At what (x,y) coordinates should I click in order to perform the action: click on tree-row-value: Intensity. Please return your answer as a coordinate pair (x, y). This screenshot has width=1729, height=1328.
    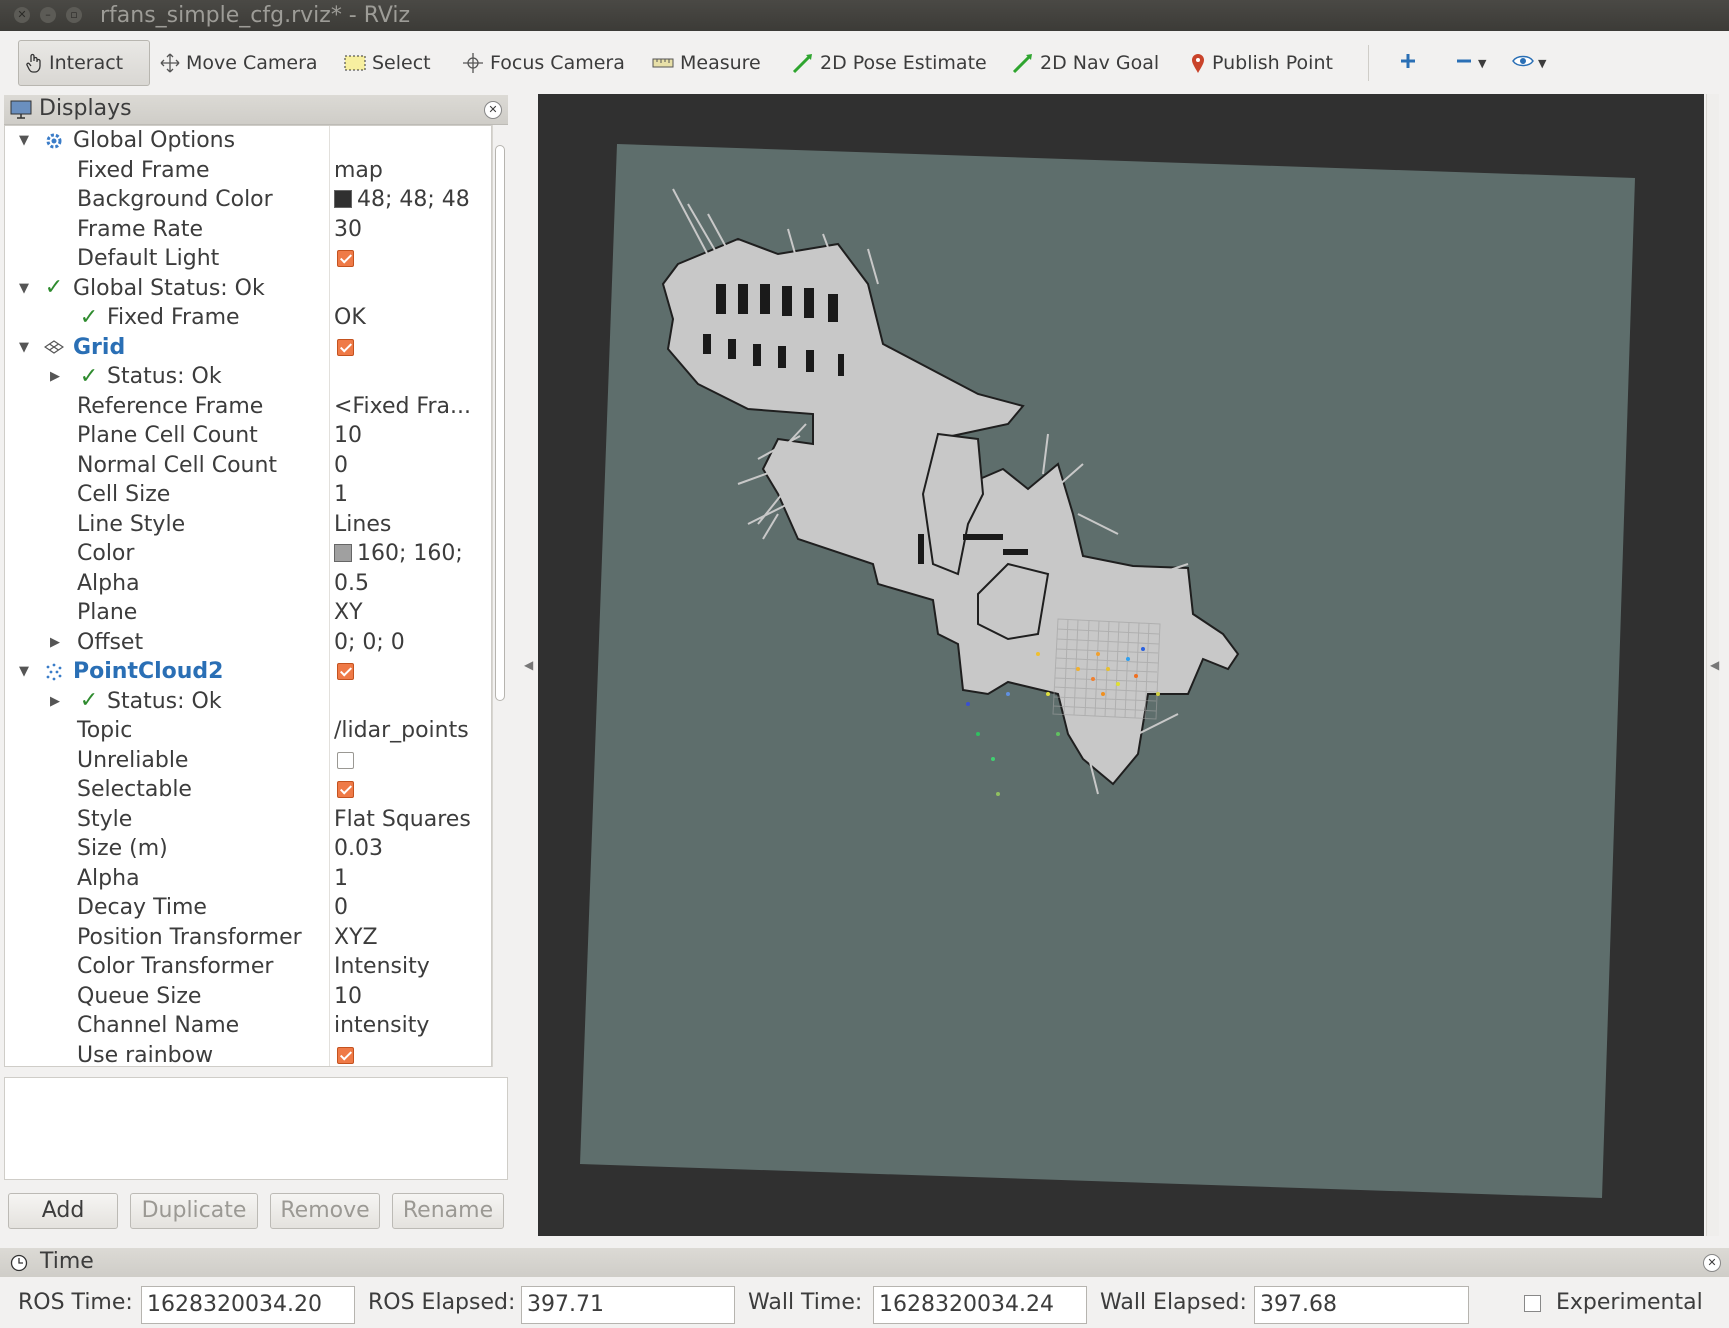
    Looking at the image, I should click on (382, 967).